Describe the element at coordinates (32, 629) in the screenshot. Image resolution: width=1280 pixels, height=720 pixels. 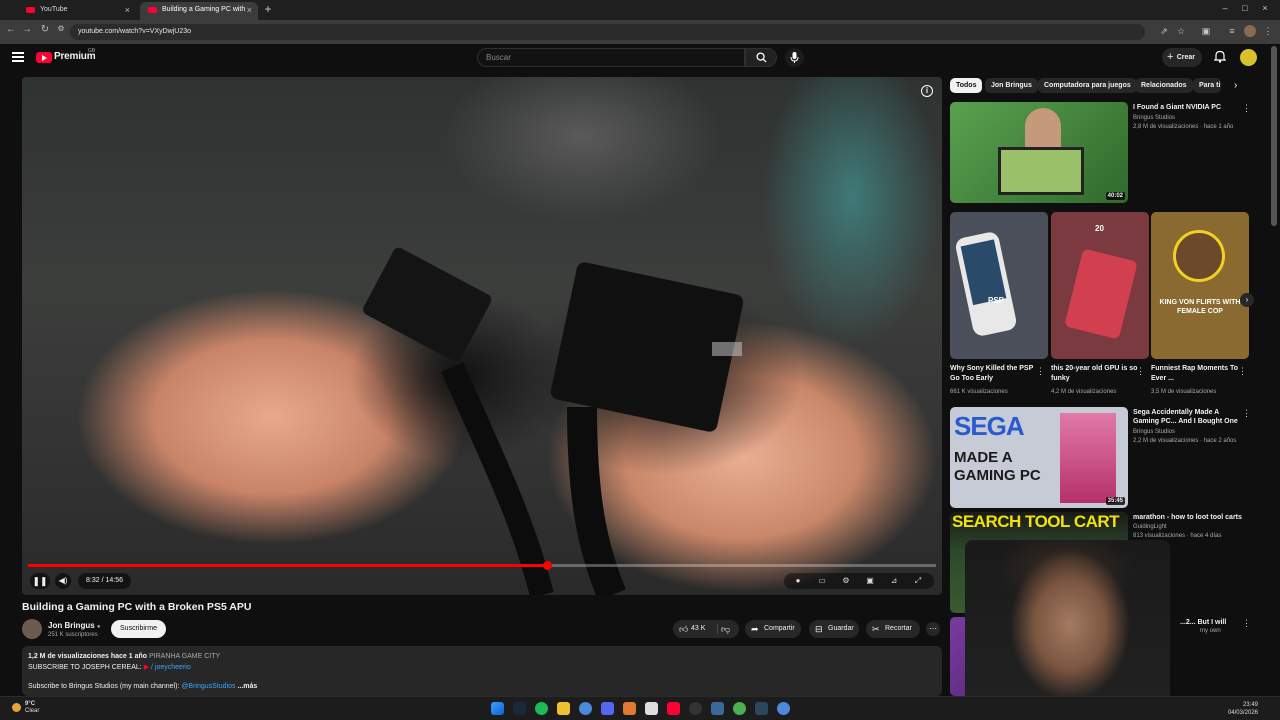
I see `channel-avatar` at that location.